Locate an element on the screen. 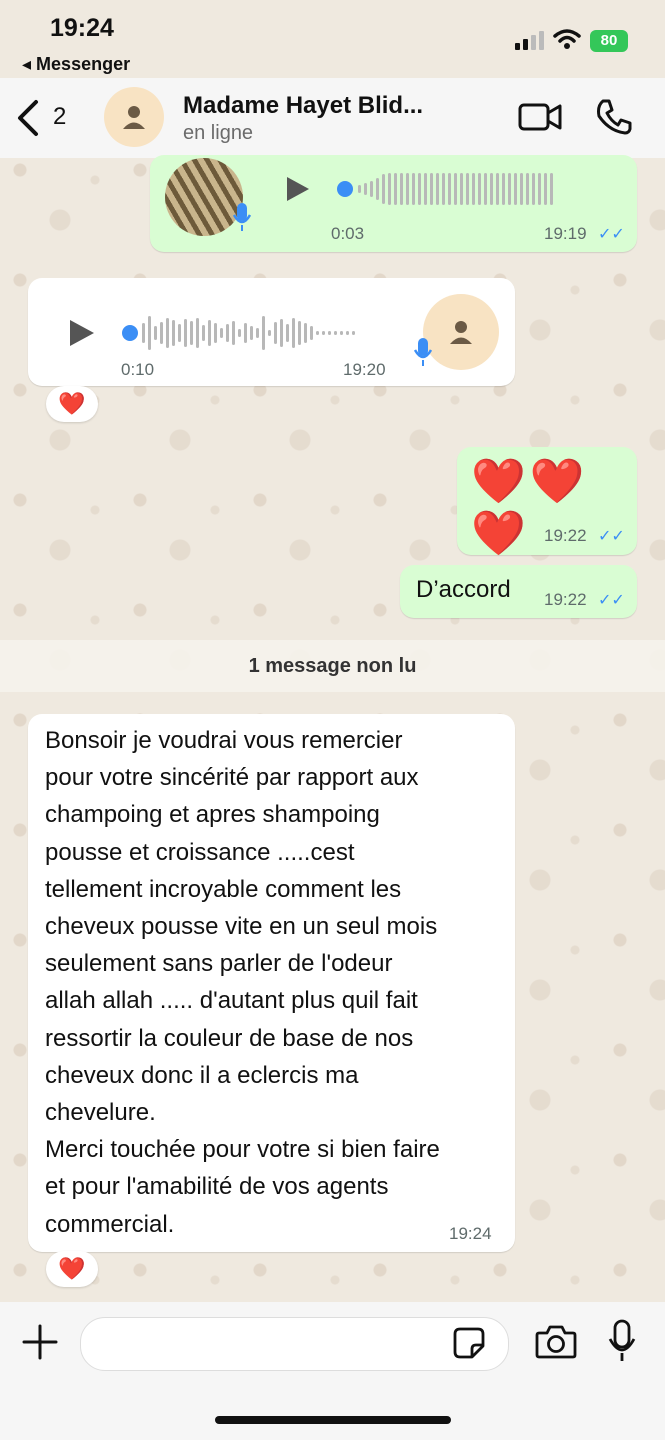  message-line: cheveux donc il a eclercis ma is located at coordinates (202, 1075).